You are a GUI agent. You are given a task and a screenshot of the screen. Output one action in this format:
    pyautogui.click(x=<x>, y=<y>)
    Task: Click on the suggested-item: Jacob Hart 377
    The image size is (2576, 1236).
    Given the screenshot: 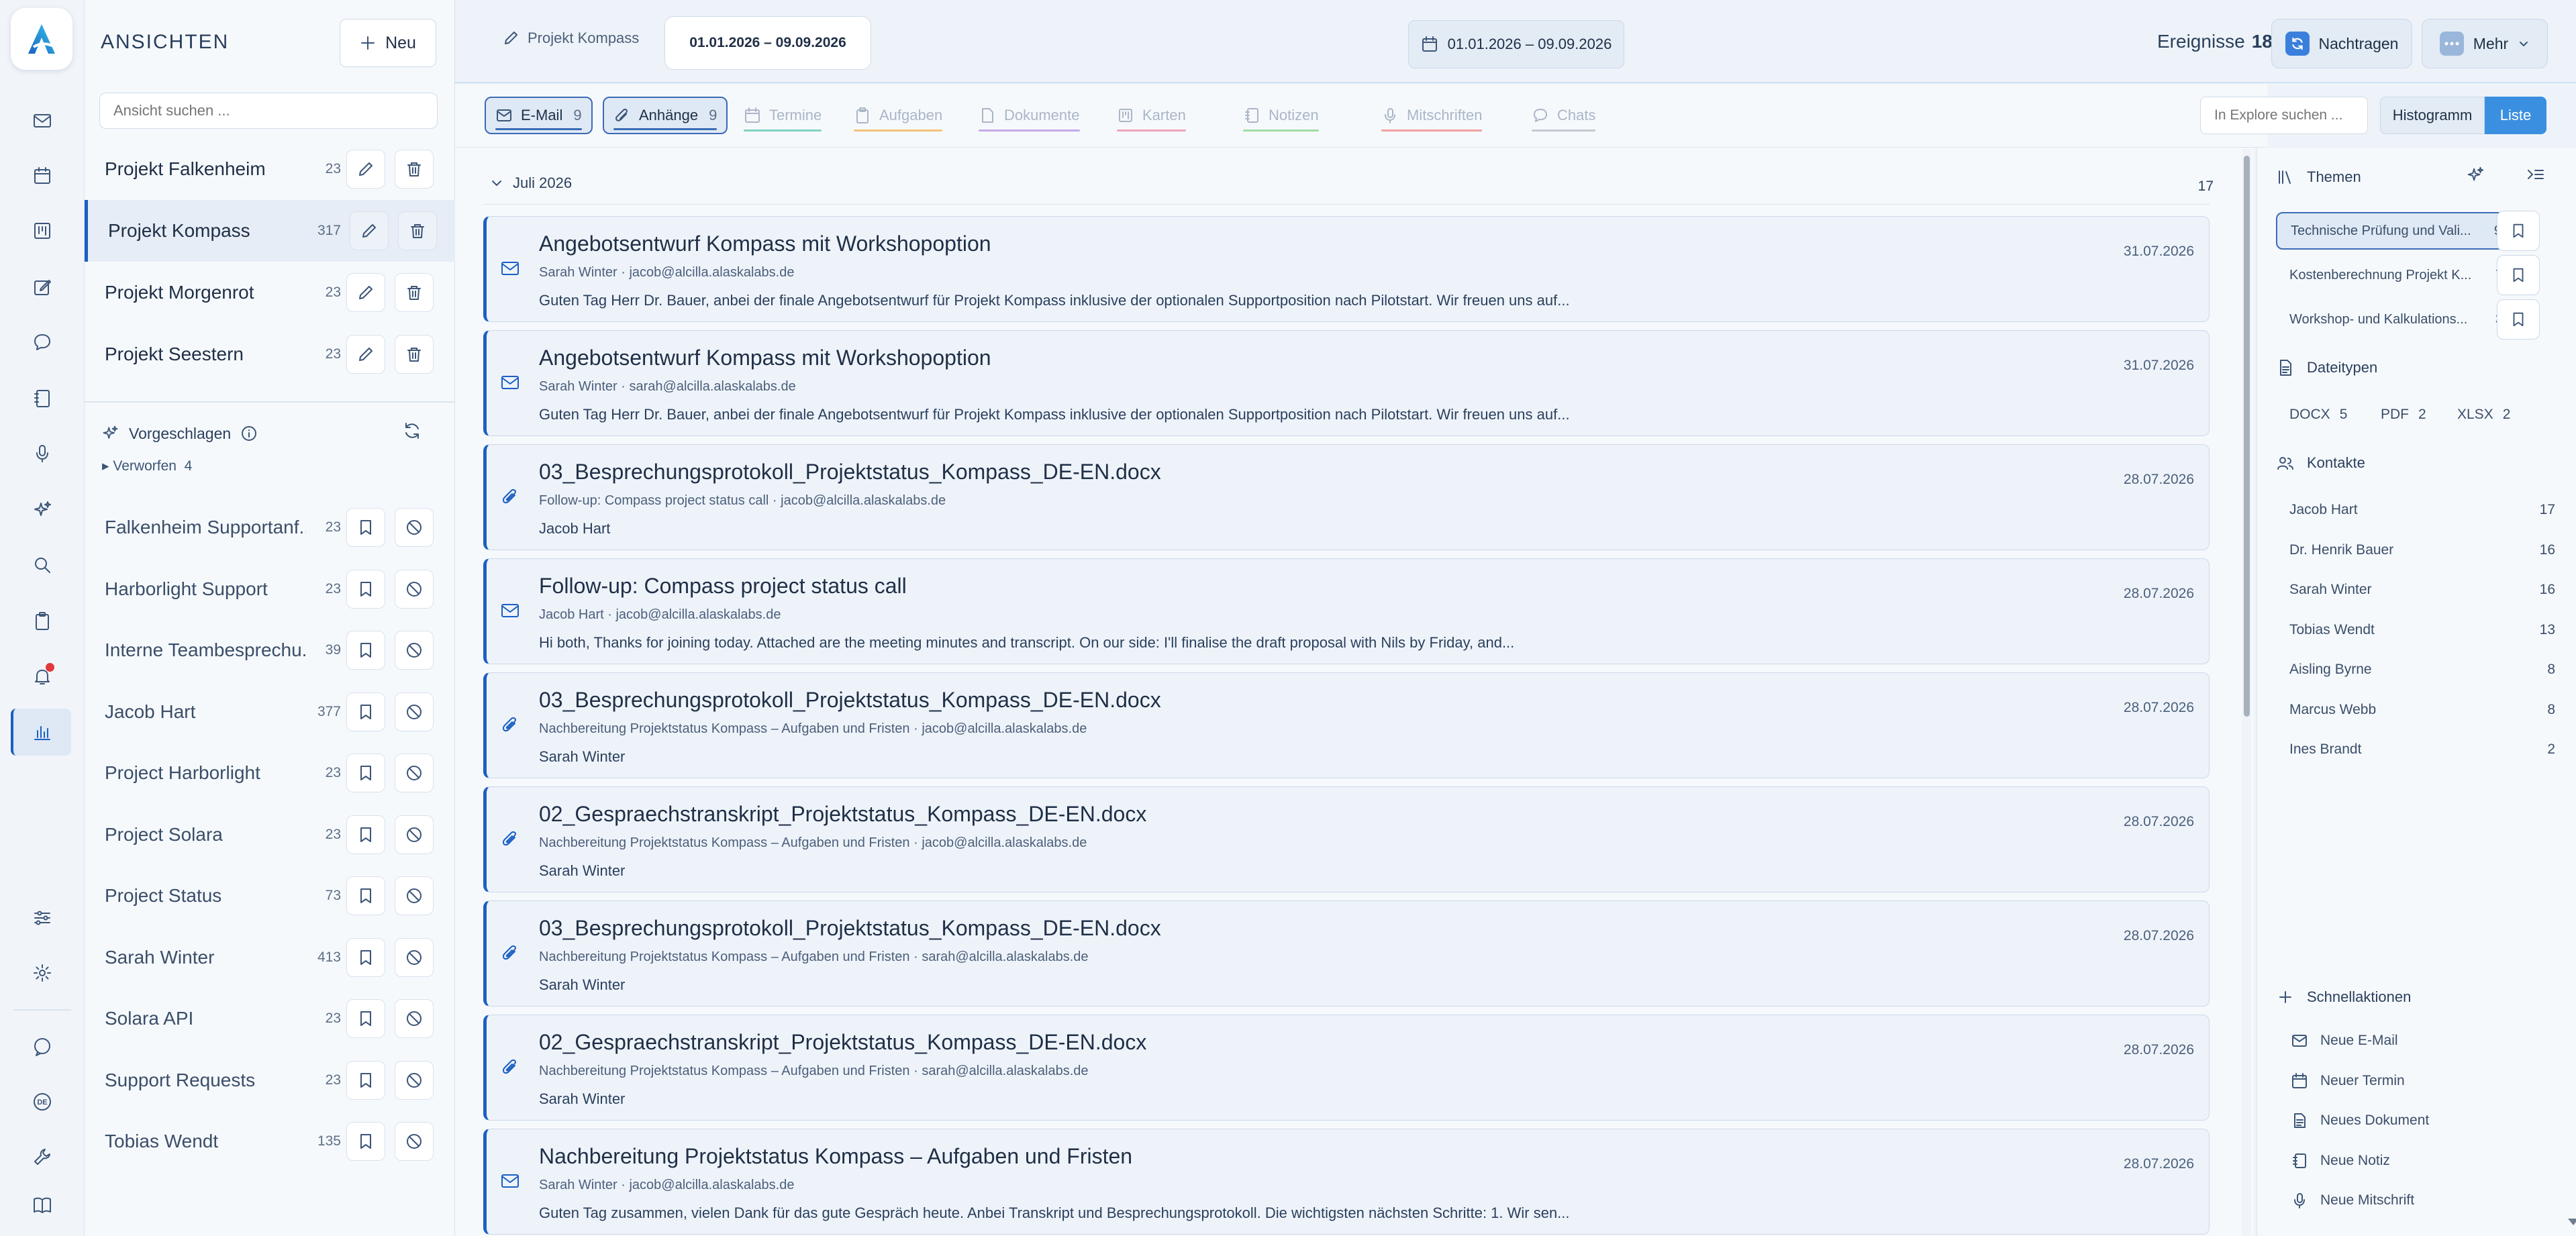 What is the action you would take?
    pyautogui.click(x=270, y=712)
    